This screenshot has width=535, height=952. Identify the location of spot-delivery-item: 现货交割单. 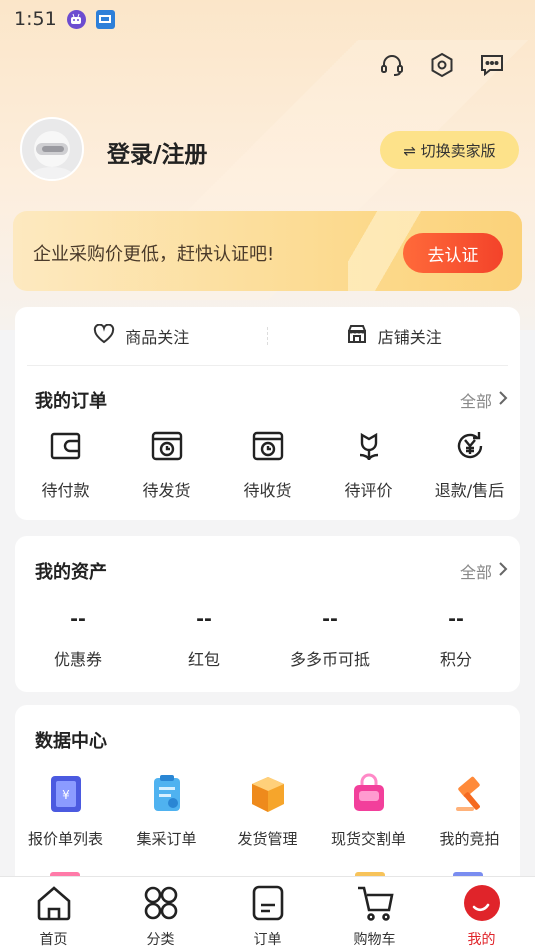
(368, 811).